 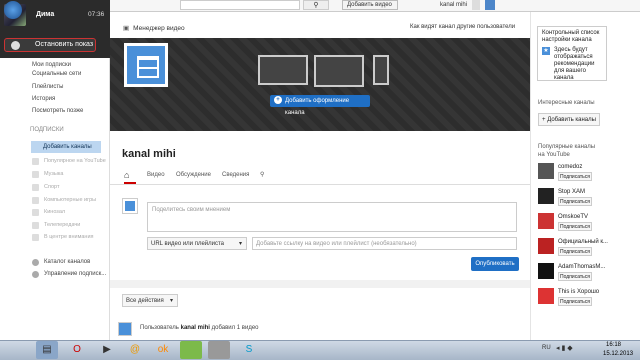 What do you see at coordinates (332, 217) in the screenshot?
I see `share-input: Поделитесь своим мнением` at bounding box center [332, 217].